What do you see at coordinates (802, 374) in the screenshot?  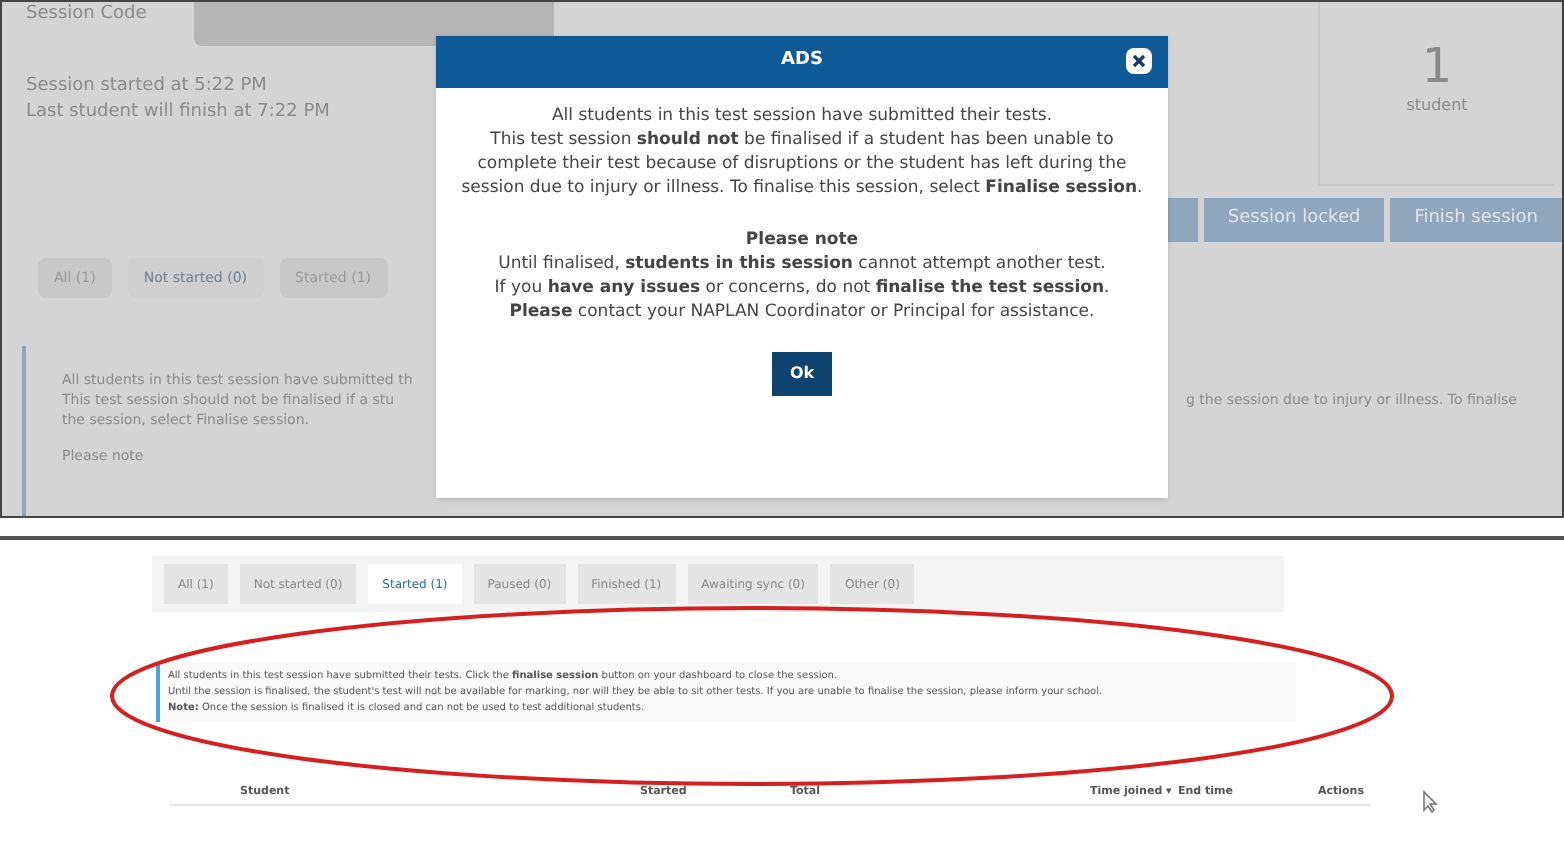 I see `ok-button: Ok` at bounding box center [802, 374].